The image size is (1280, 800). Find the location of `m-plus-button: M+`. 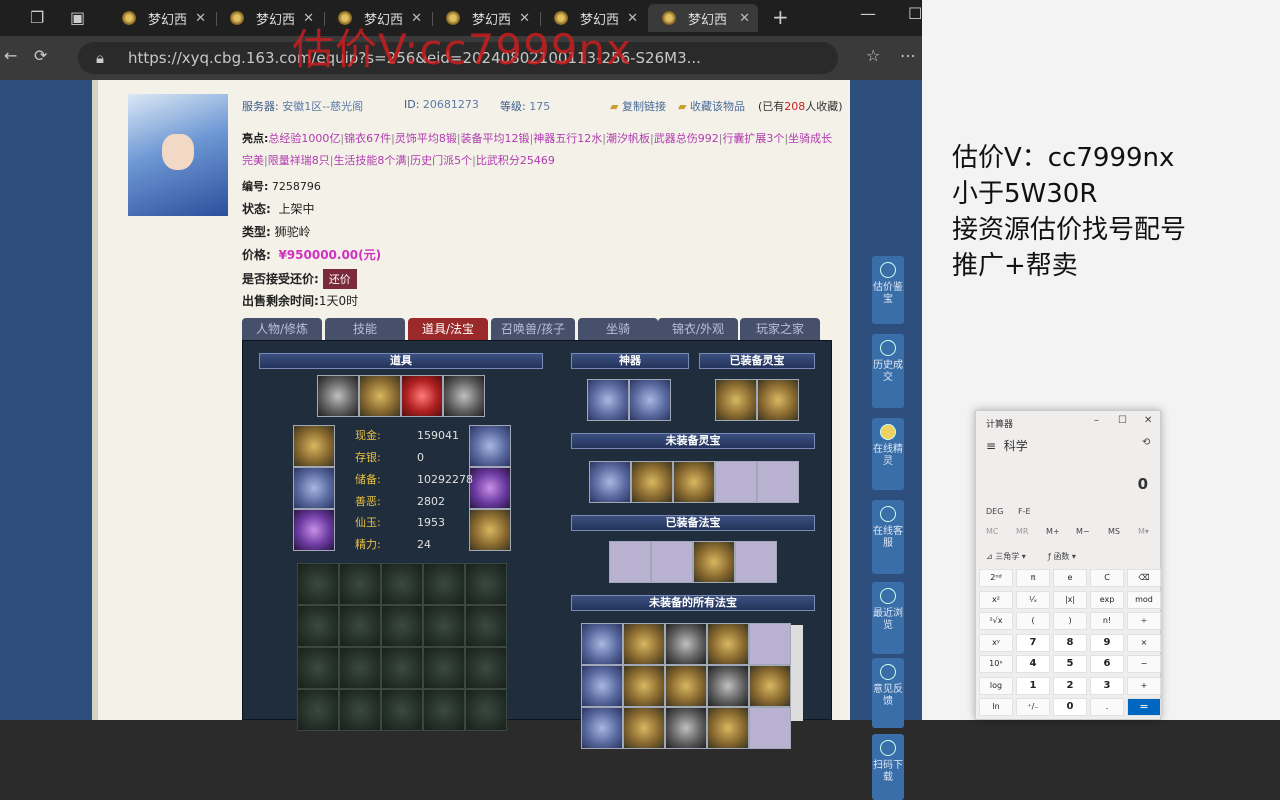

m-plus-button: M+ is located at coordinates (1053, 531).